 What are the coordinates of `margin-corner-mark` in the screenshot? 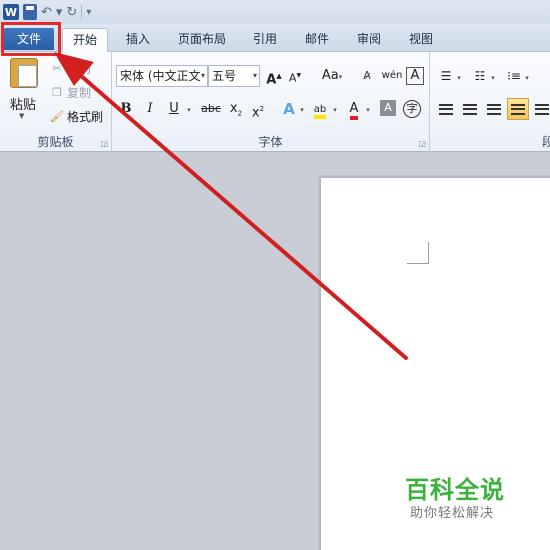 It's located at (418, 253).